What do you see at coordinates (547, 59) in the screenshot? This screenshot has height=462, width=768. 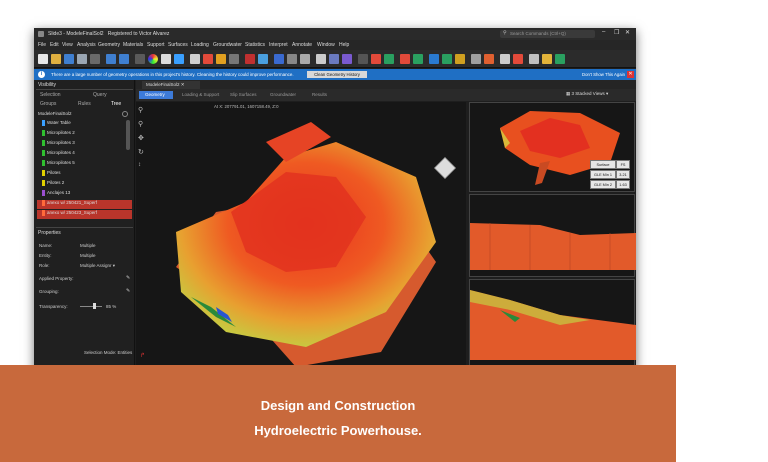 I see `warning-icon` at bounding box center [547, 59].